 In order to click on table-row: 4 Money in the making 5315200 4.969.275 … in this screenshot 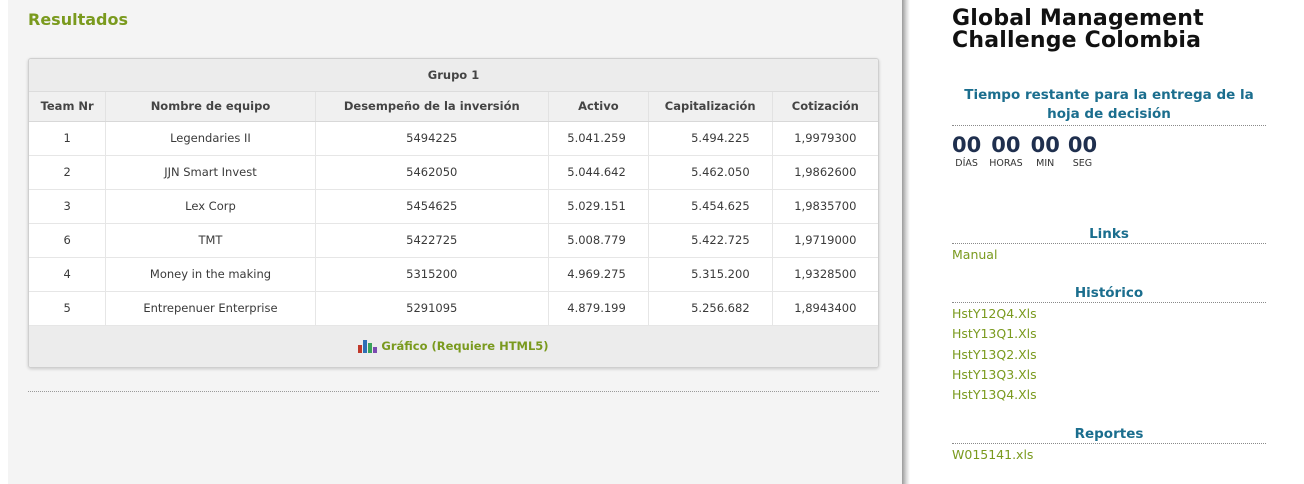, I will do `click(453, 274)`.